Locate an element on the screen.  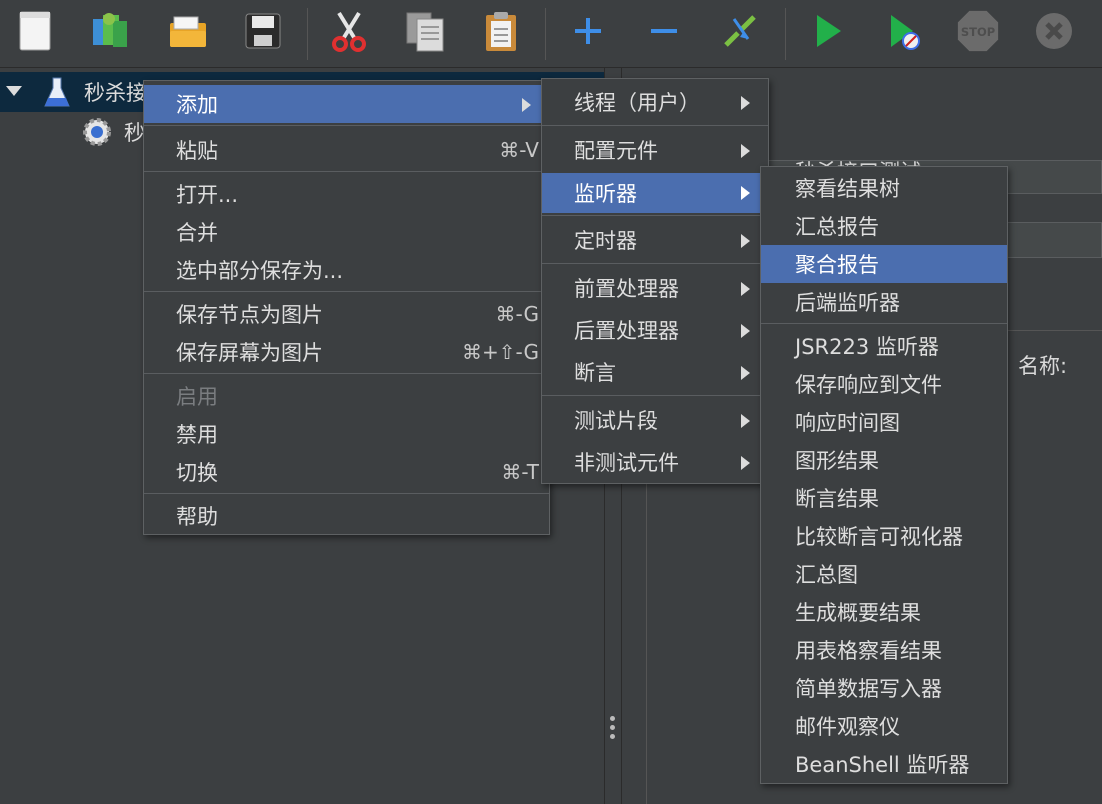
menu-item-save-responses: 保存响应到文件 is located at coordinates (884, 384).